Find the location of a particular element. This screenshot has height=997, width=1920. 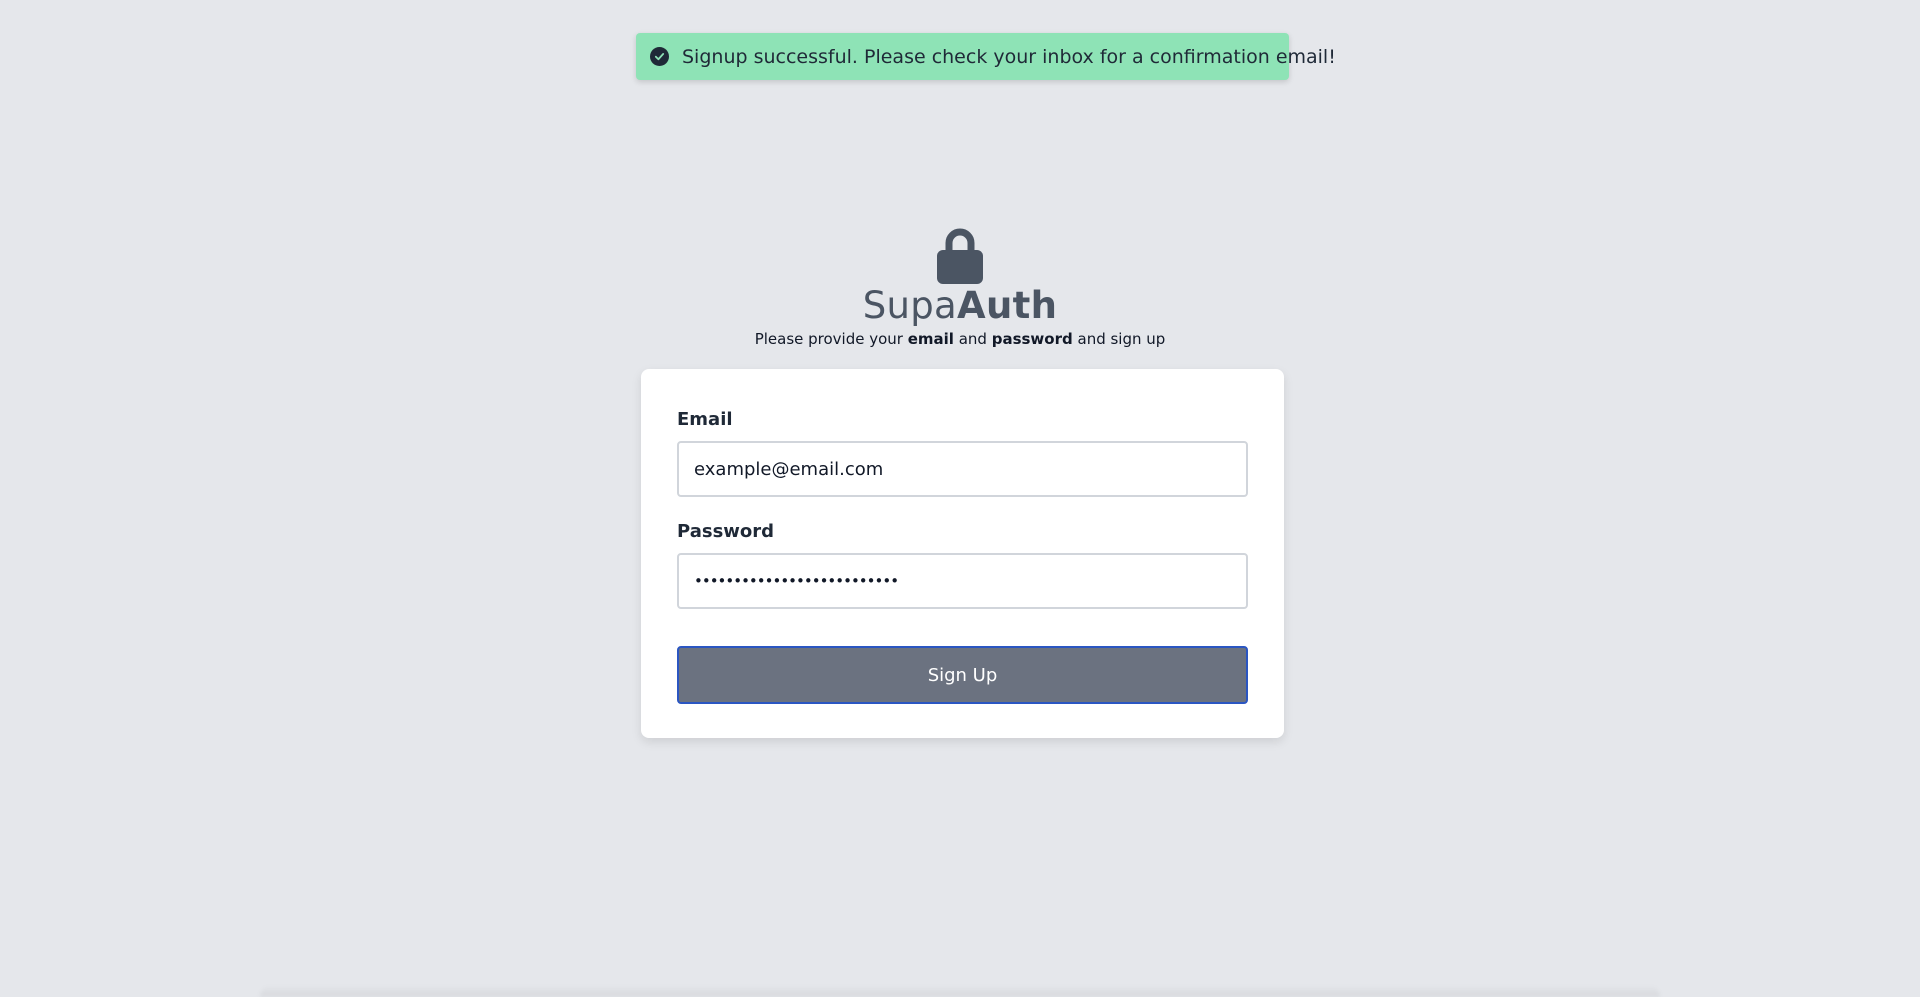

signup-form-card: Email Password Sign Up is located at coordinates (962, 553).